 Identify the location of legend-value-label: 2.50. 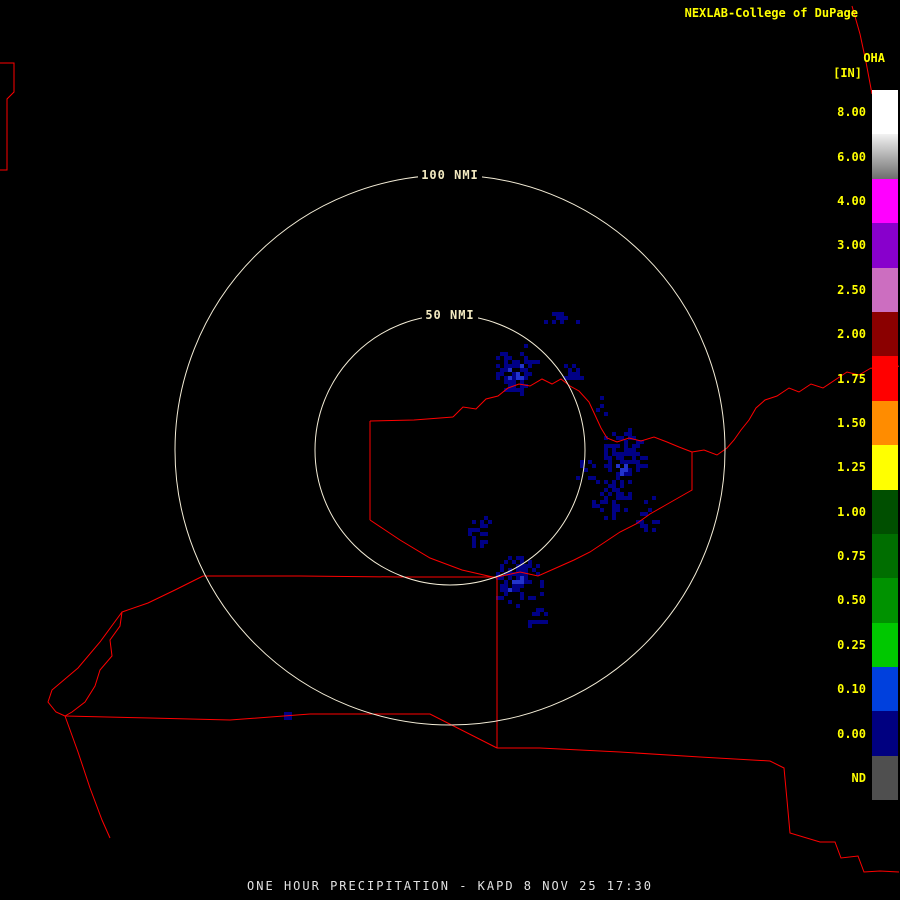
(851, 289).